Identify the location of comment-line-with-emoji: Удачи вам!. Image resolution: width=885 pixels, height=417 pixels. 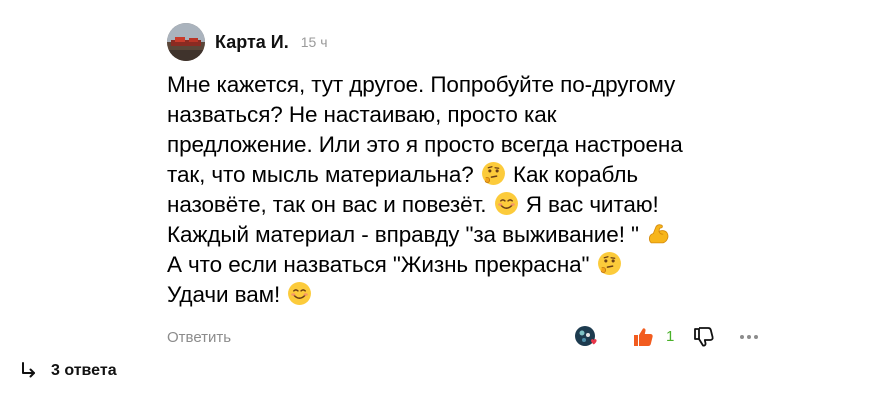
(472, 295).